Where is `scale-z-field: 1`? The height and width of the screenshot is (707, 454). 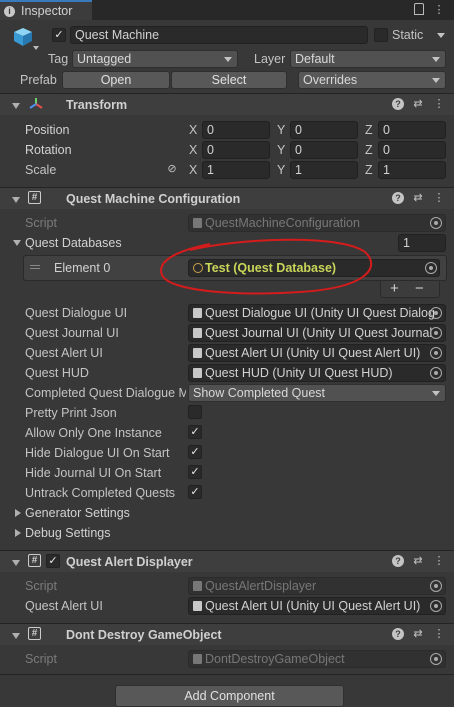 scale-z-field: 1 is located at coordinates (412, 170).